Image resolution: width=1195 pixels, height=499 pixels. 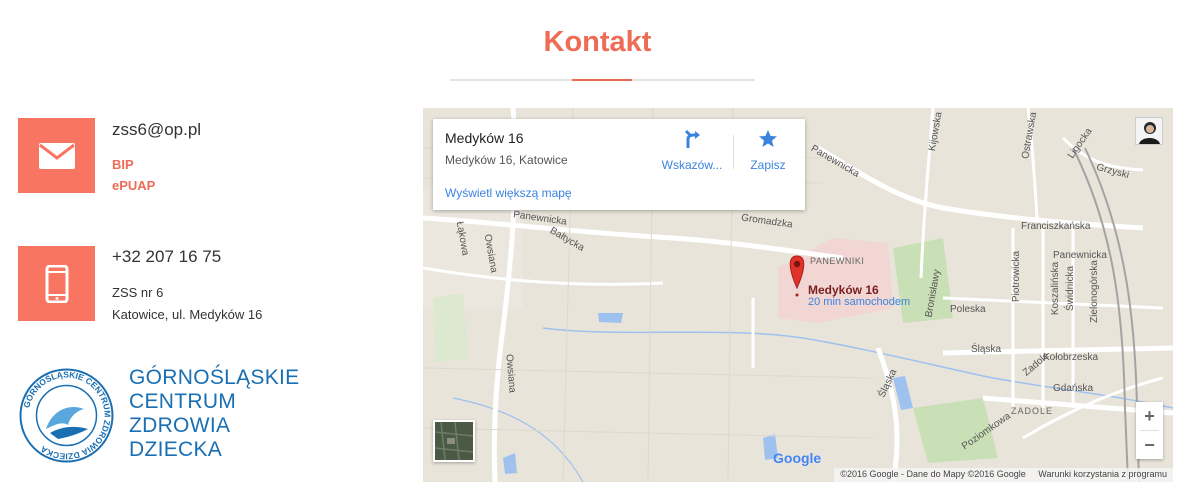 I want to click on user-avatar, so click(x=1149, y=131).